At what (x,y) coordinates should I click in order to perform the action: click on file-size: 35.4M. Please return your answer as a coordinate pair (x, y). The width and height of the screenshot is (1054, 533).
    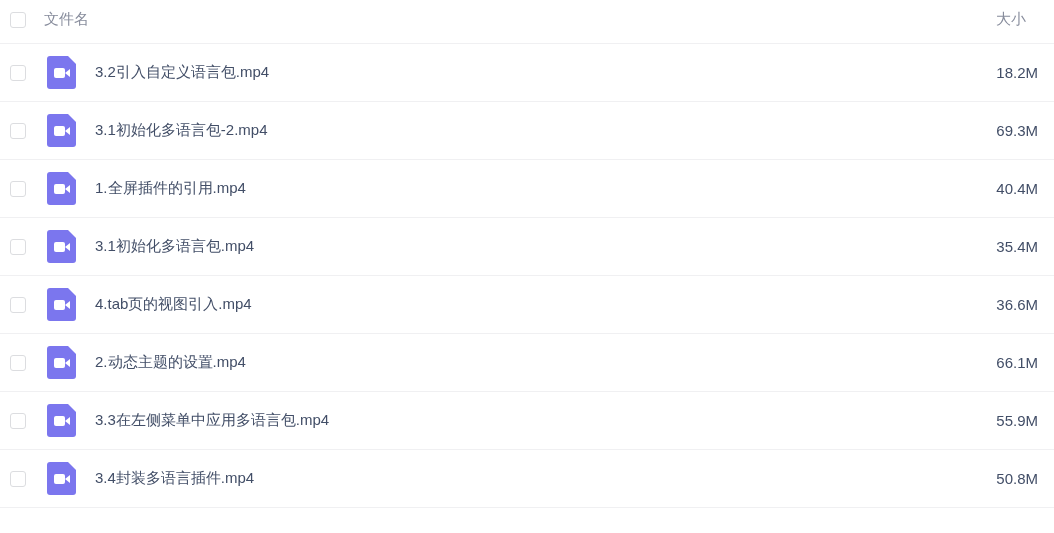
    Looking at the image, I should click on (1017, 246).